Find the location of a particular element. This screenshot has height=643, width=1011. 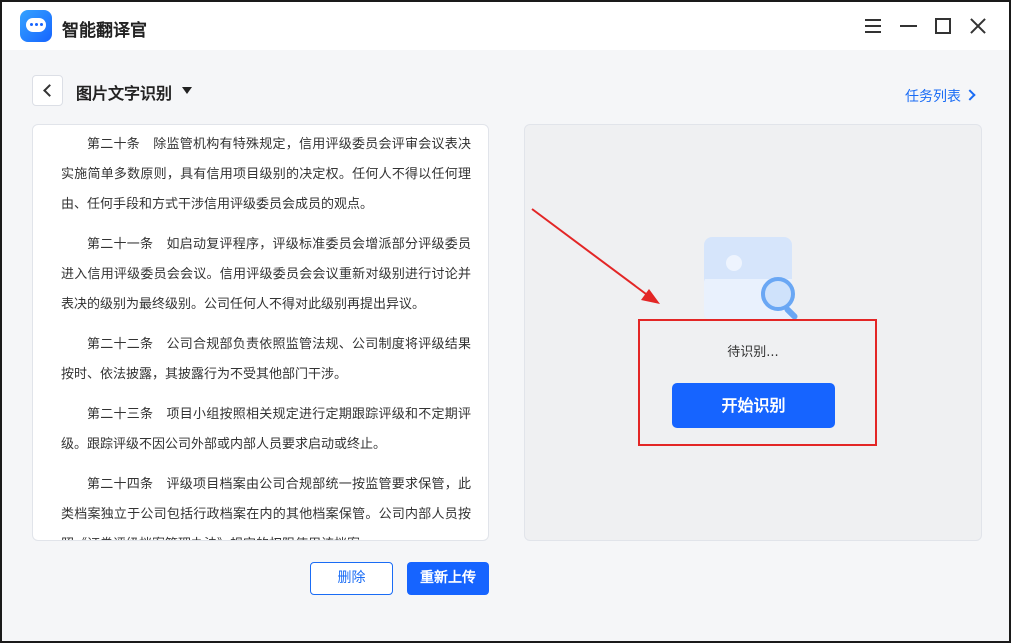

chevron-right-icon is located at coordinates (970, 95).